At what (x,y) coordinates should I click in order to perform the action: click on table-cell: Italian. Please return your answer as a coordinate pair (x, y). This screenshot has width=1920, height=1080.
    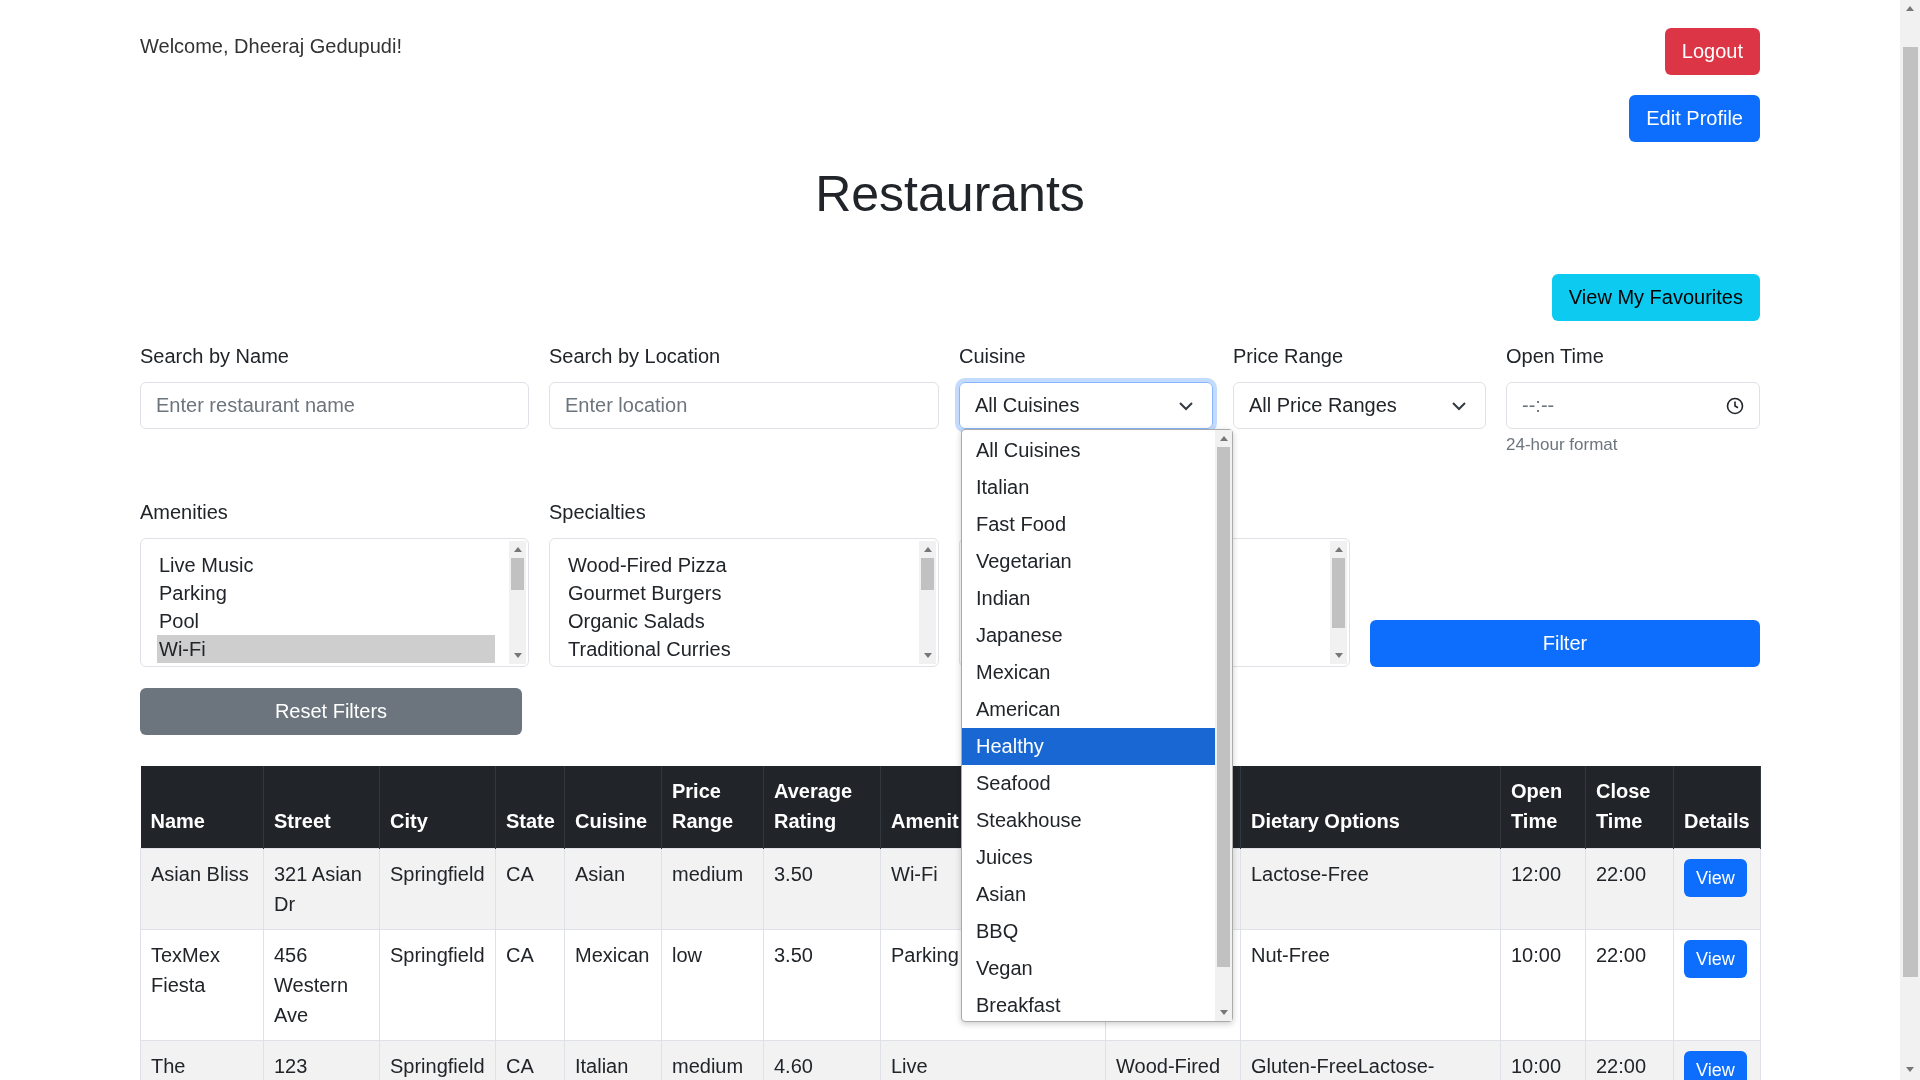
    Looking at the image, I should click on (602, 1066).